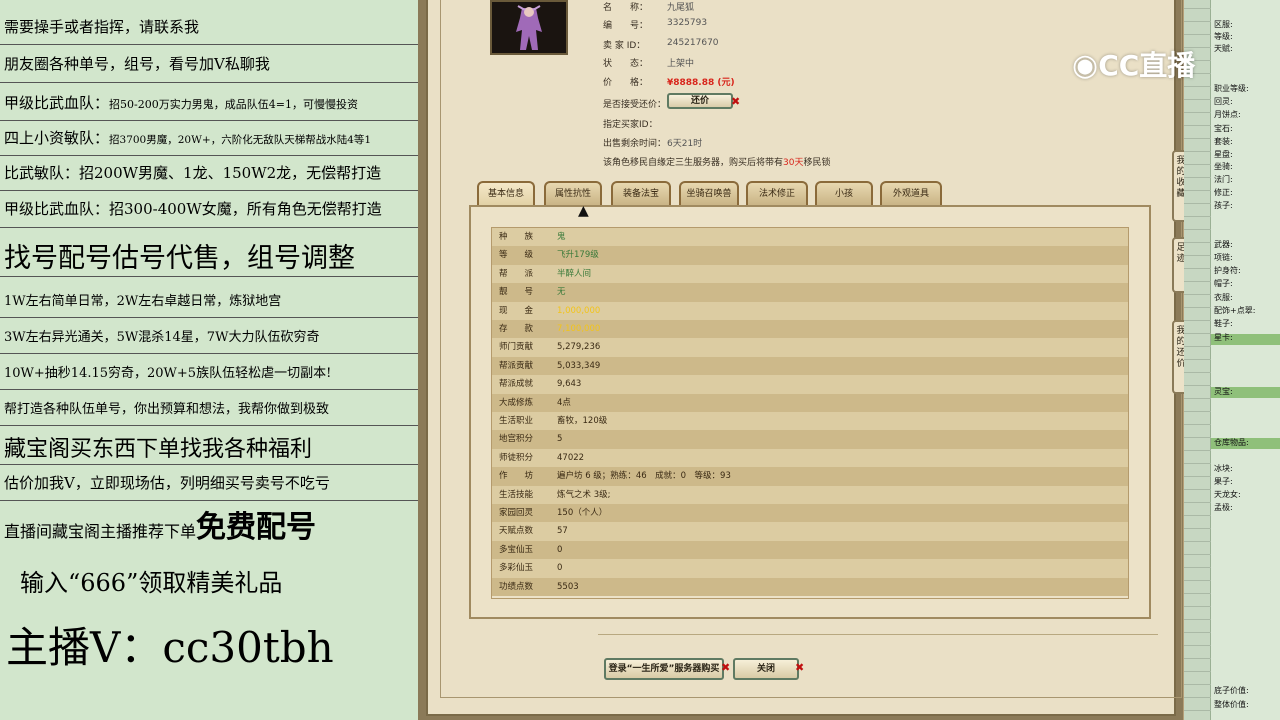 This screenshot has width=1280, height=720. Describe the element at coordinates (777, 193) in the screenshot. I see `tab-spells: 法术修正` at that location.